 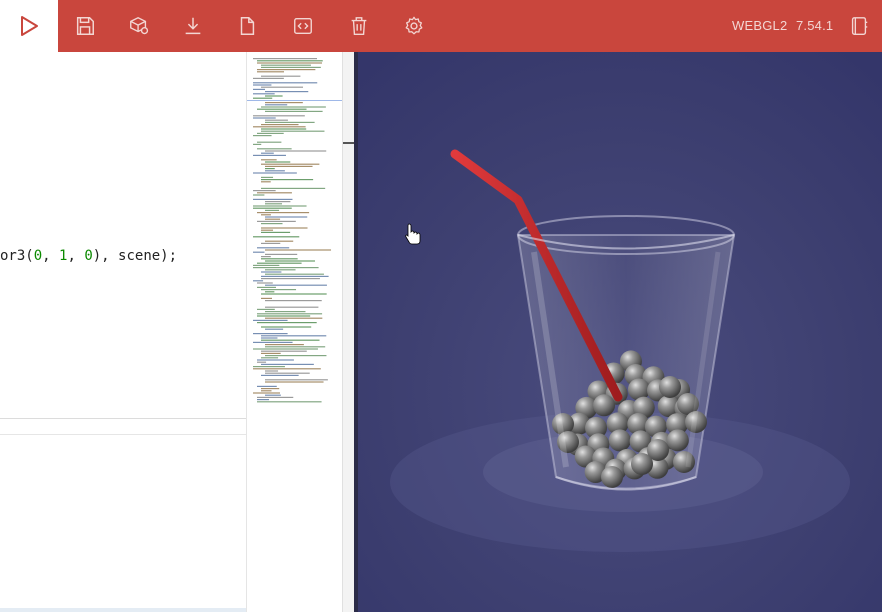 I want to click on version-label: 7.54.1, so click(x=815, y=25).